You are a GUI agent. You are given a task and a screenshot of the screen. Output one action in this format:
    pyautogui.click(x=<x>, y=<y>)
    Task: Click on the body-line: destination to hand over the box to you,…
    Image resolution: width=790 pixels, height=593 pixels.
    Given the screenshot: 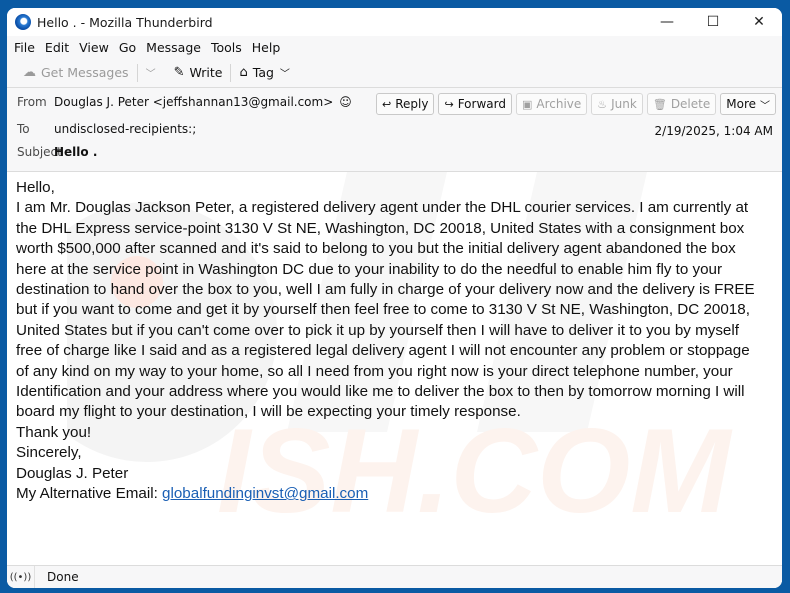 What is the action you would take?
    pyautogui.click(x=385, y=290)
    